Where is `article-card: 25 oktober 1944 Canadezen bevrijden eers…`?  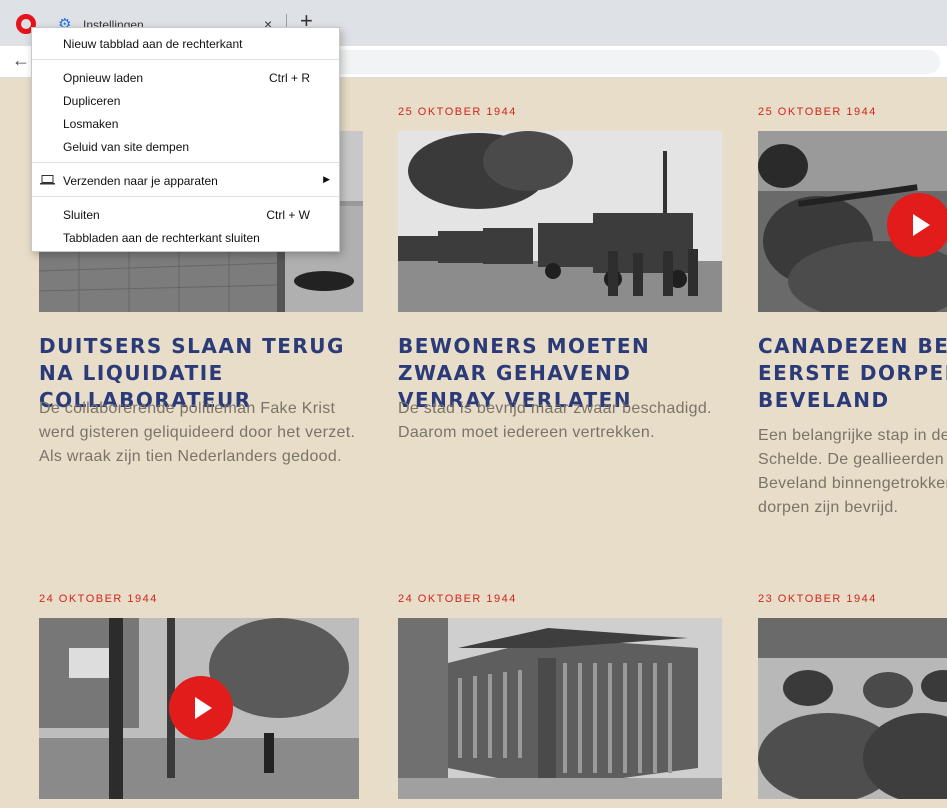
article-card: 25 oktober 1944 Canadezen bevrijden eers… is located at coordinates (852, 311).